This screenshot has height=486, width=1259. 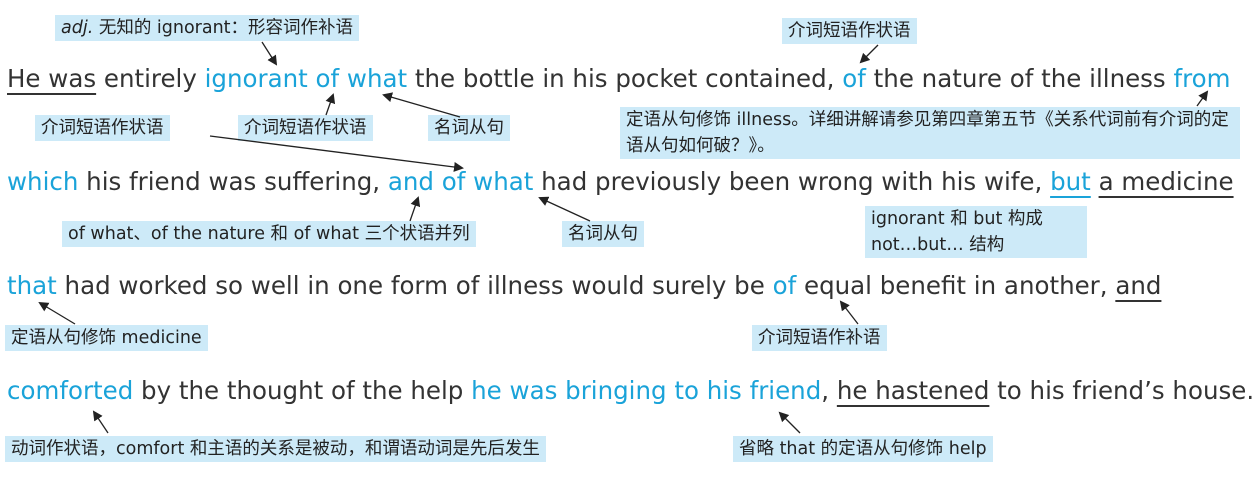 I want to click on arrow-omit-to-help, so click(x=789, y=422).